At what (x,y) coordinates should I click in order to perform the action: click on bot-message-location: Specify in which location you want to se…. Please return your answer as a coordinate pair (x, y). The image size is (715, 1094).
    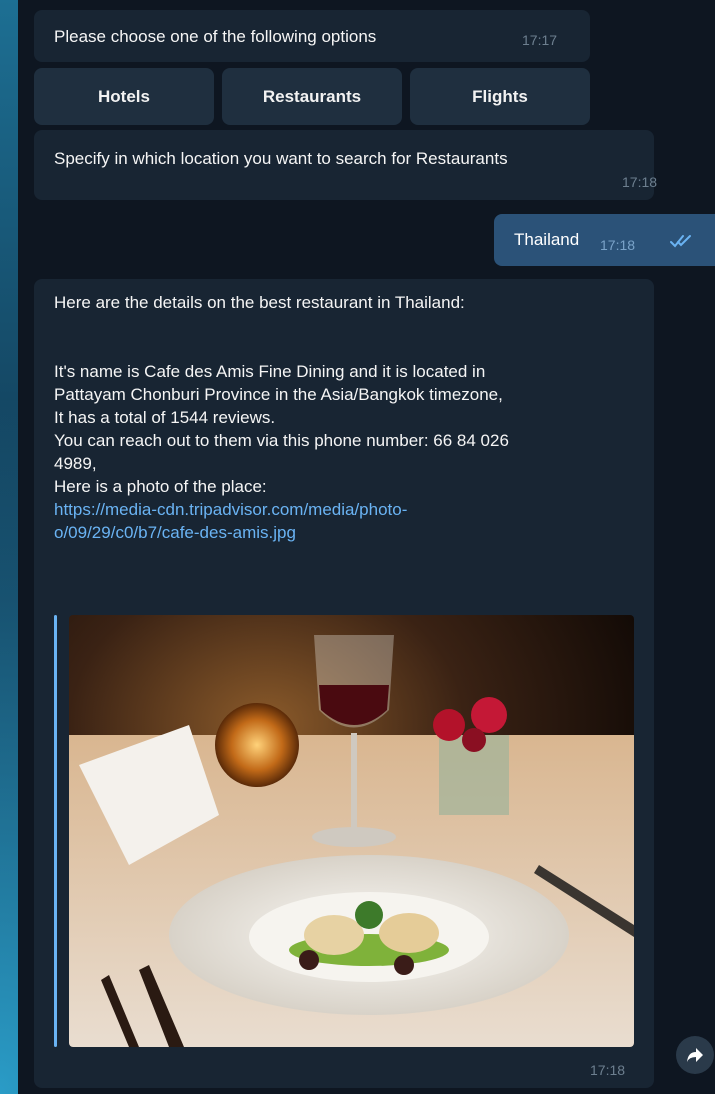
    Looking at the image, I should click on (346, 165).